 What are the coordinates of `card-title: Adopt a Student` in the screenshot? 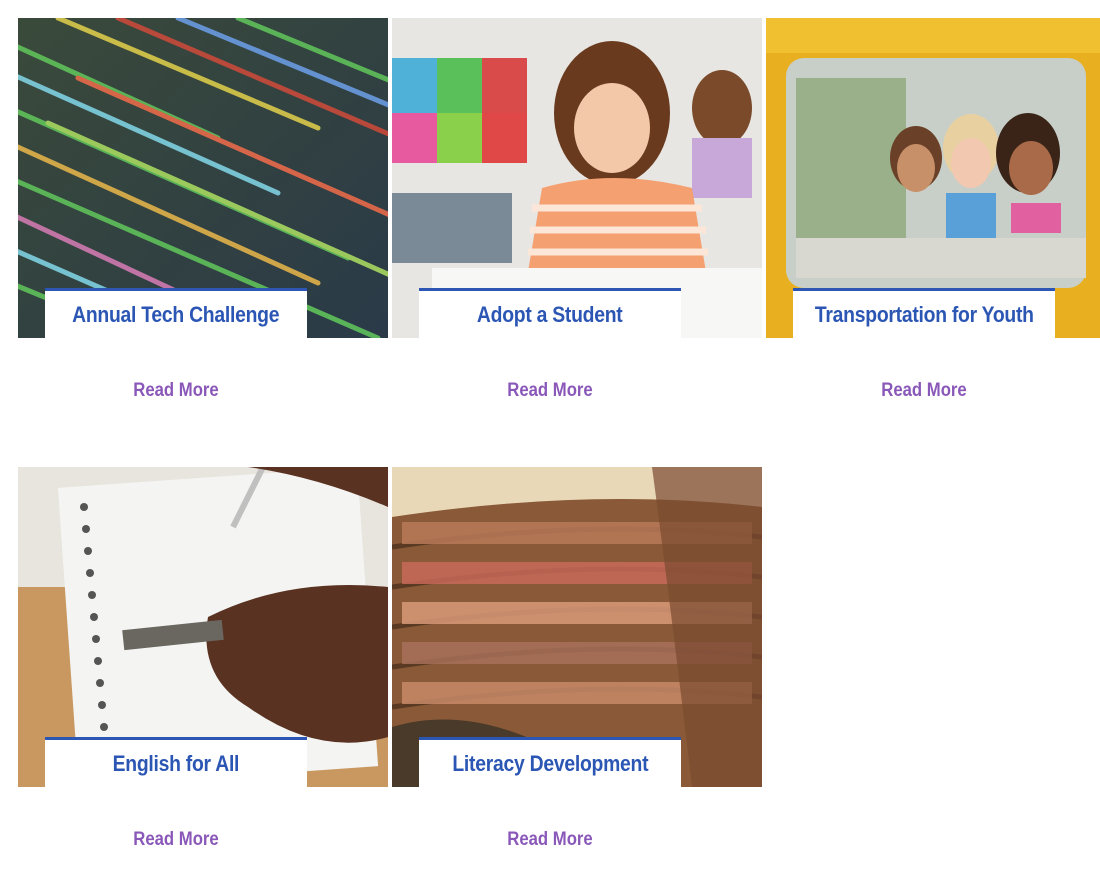 It's located at (550, 315).